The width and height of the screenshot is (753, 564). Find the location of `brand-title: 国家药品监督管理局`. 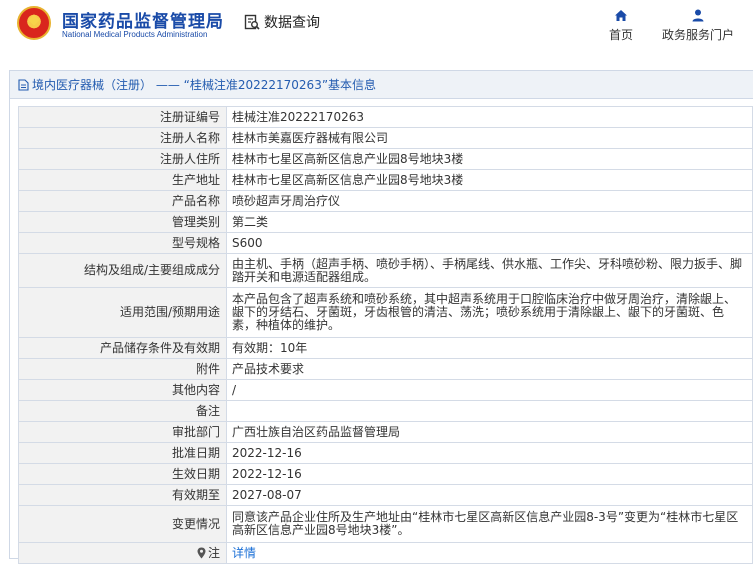

brand-title: 国家药品监督管理局 is located at coordinates (143, 19).